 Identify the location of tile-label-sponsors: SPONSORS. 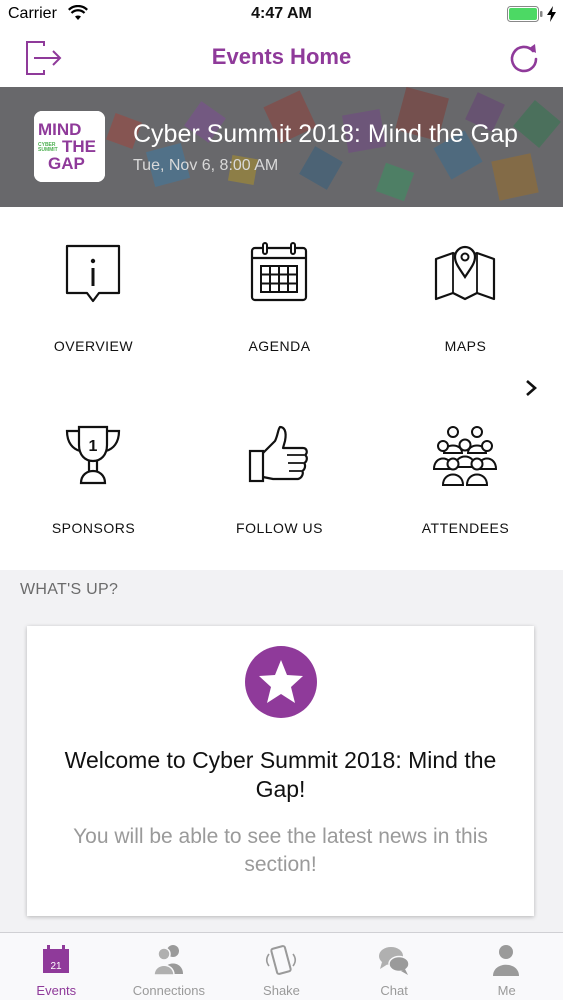
(93, 528).